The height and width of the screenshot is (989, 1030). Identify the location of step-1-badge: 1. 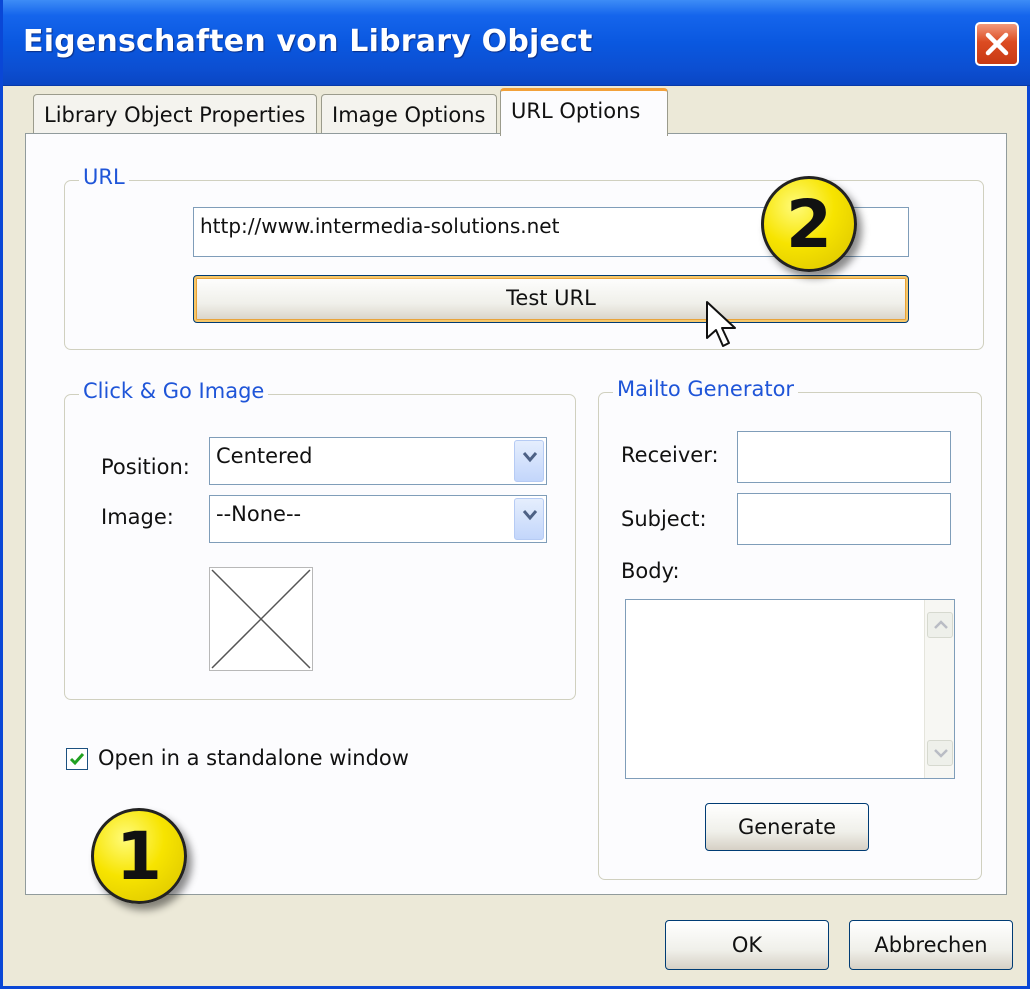
(139, 856).